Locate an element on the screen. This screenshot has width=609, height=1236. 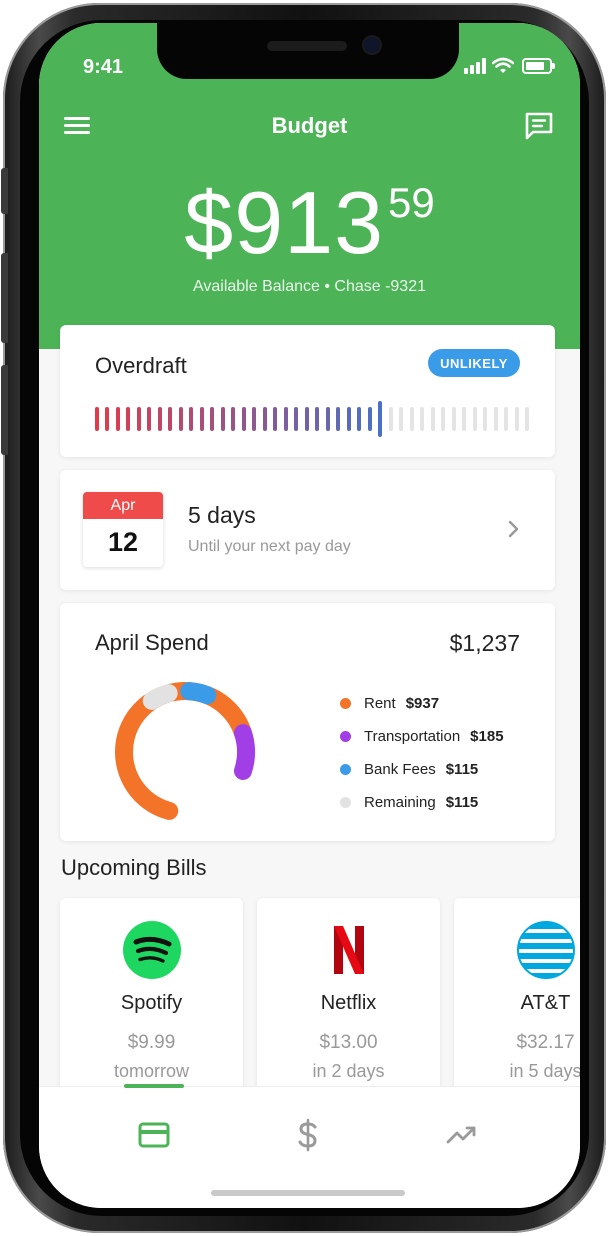
legend-label: Rent is located at coordinates (380, 703).